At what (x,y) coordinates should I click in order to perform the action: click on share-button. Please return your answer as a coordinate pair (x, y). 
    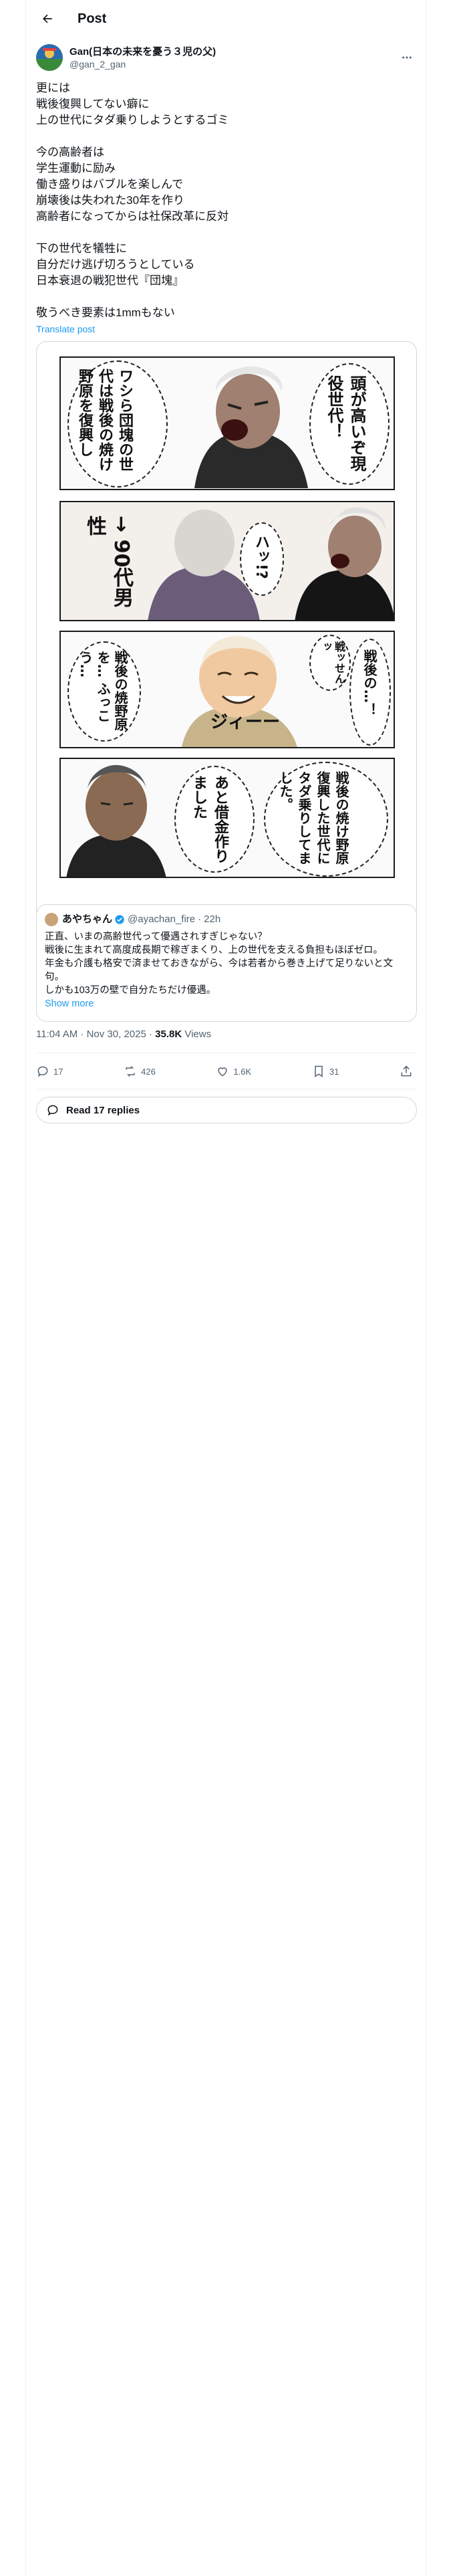
    Looking at the image, I should click on (408, 1071).